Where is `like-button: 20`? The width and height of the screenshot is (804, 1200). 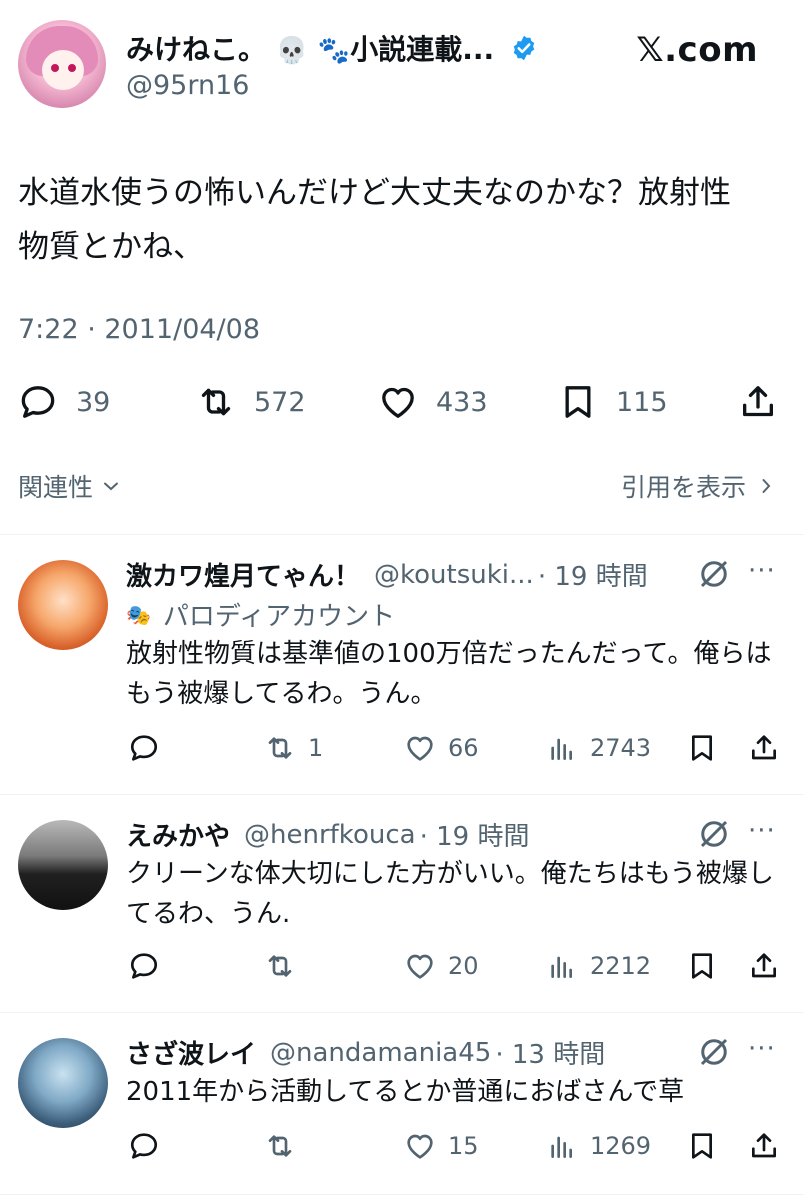 like-button: 20 is located at coordinates (441, 966).